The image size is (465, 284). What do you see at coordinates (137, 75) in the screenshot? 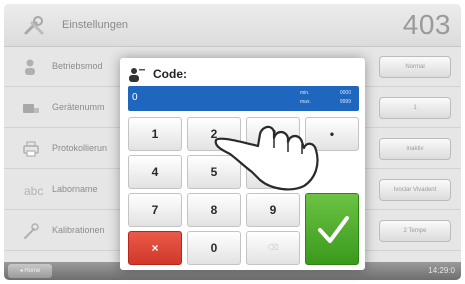
I see `user-icon` at bounding box center [137, 75].